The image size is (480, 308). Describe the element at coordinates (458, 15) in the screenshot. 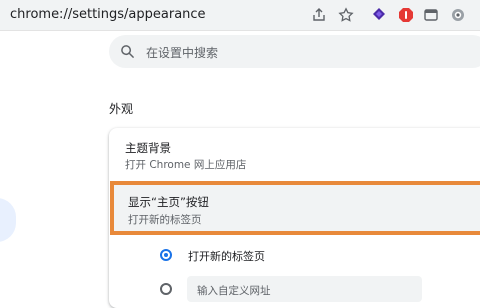

I see `extension-gear-icon` at that location.